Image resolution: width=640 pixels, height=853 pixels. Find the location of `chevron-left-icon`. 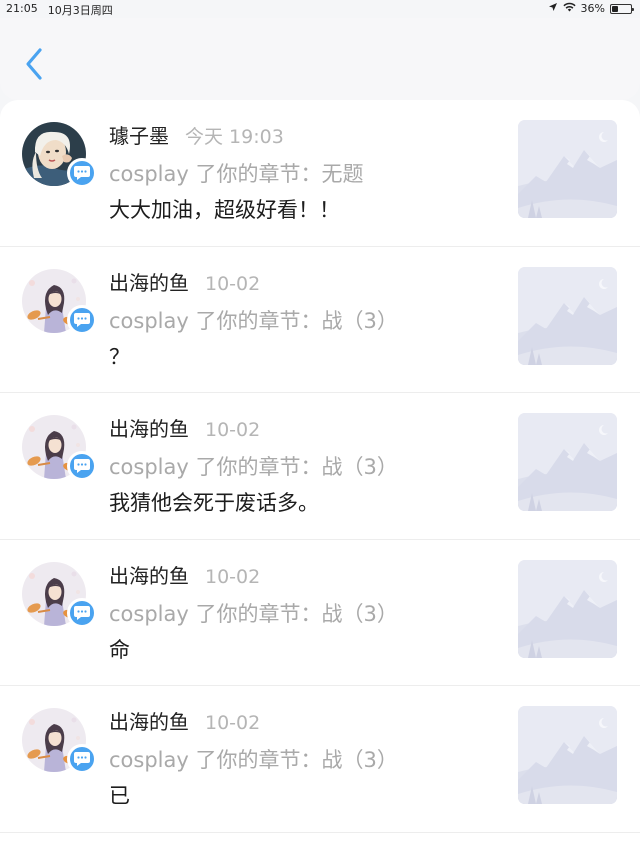

chevron-left-icon is located at coordinates (34, 64).